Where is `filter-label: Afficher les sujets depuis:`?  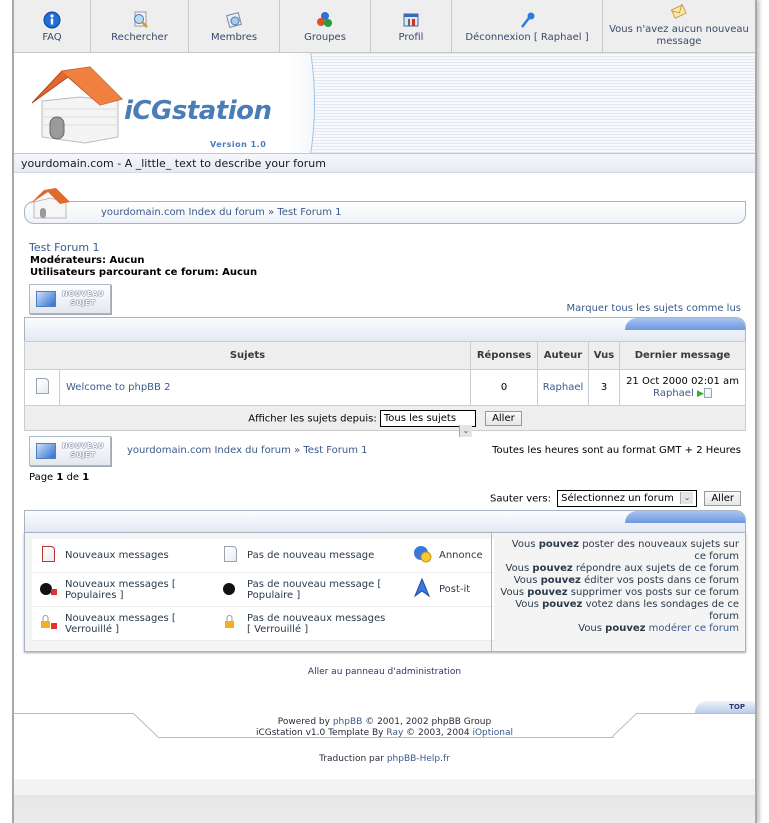 filter-label: Afficher les sujets depuis: is located at coordinates (312, 418).